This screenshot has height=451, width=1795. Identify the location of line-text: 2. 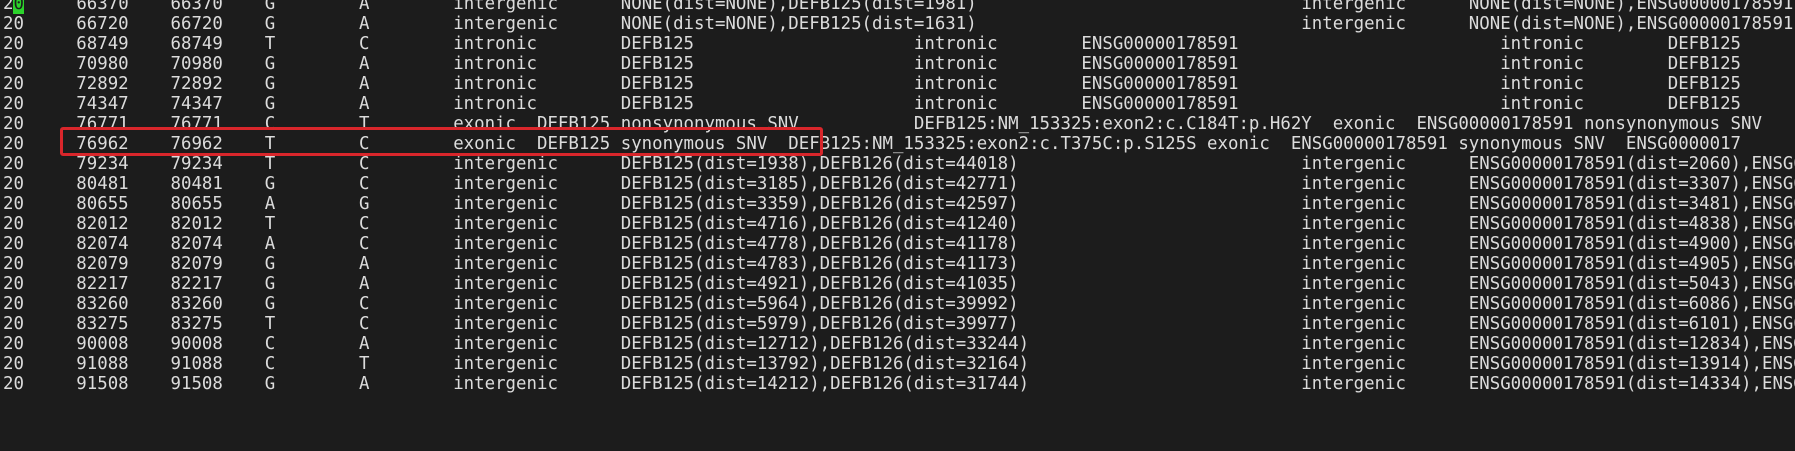
(8, 7).